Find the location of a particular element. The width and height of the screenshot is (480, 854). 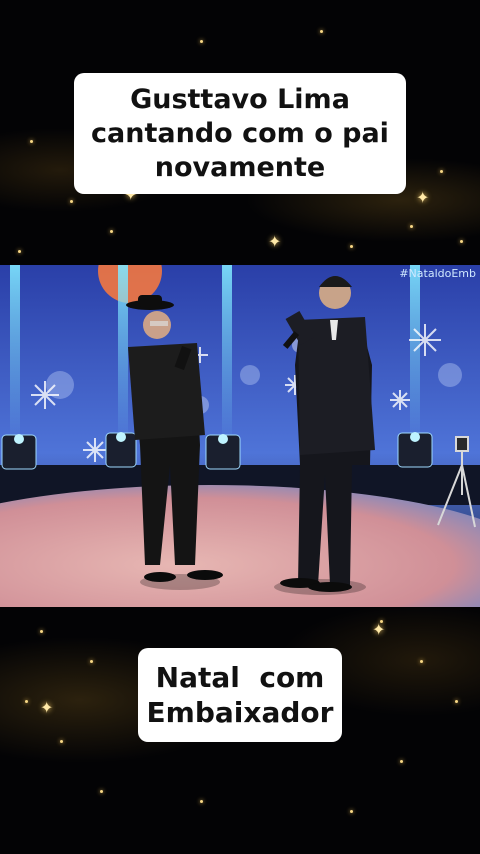

caption-bottom: Natal com Embaixador is located at coordinates (240, 695).